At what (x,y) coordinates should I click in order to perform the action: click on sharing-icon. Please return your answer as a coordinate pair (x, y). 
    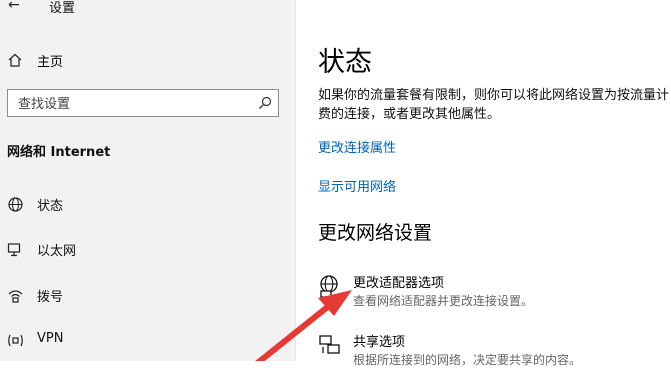
    Looking at the image, I should click on (329, 344).